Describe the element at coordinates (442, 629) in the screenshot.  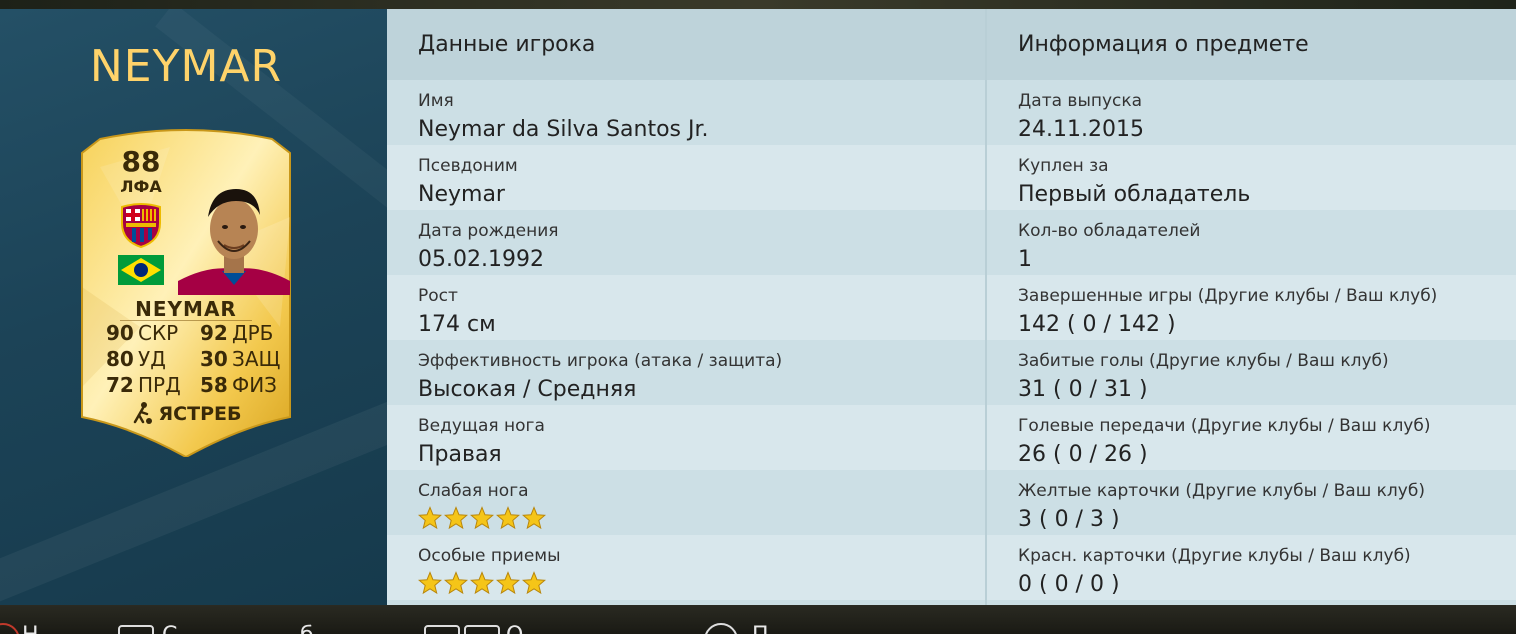
I see `l1-button-icon` at that location.